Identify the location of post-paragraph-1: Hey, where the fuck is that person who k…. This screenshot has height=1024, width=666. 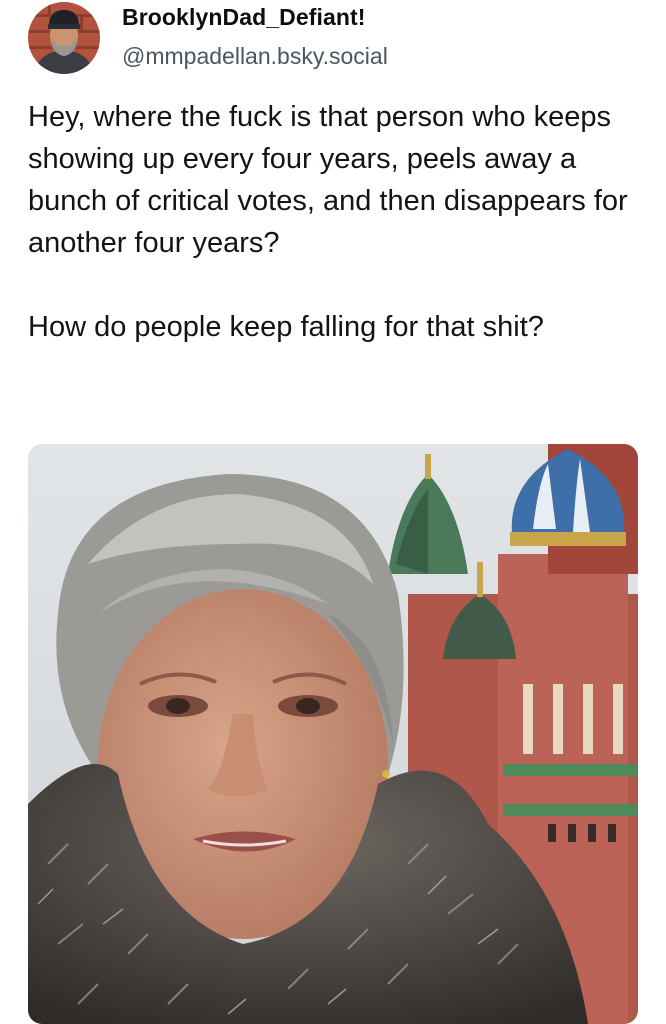
(328, 180).